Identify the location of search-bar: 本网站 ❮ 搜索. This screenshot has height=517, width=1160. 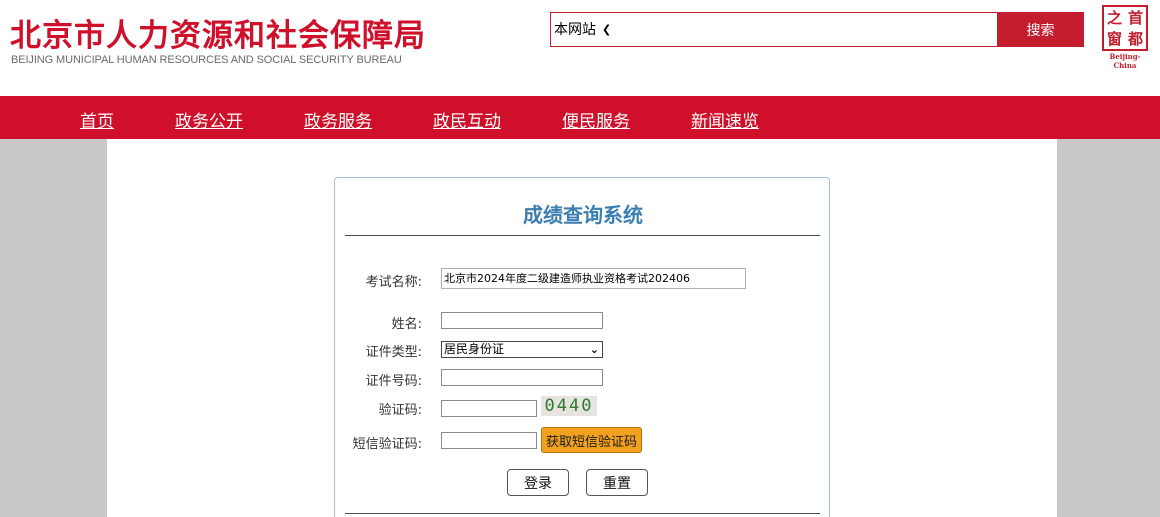
(817, 29).